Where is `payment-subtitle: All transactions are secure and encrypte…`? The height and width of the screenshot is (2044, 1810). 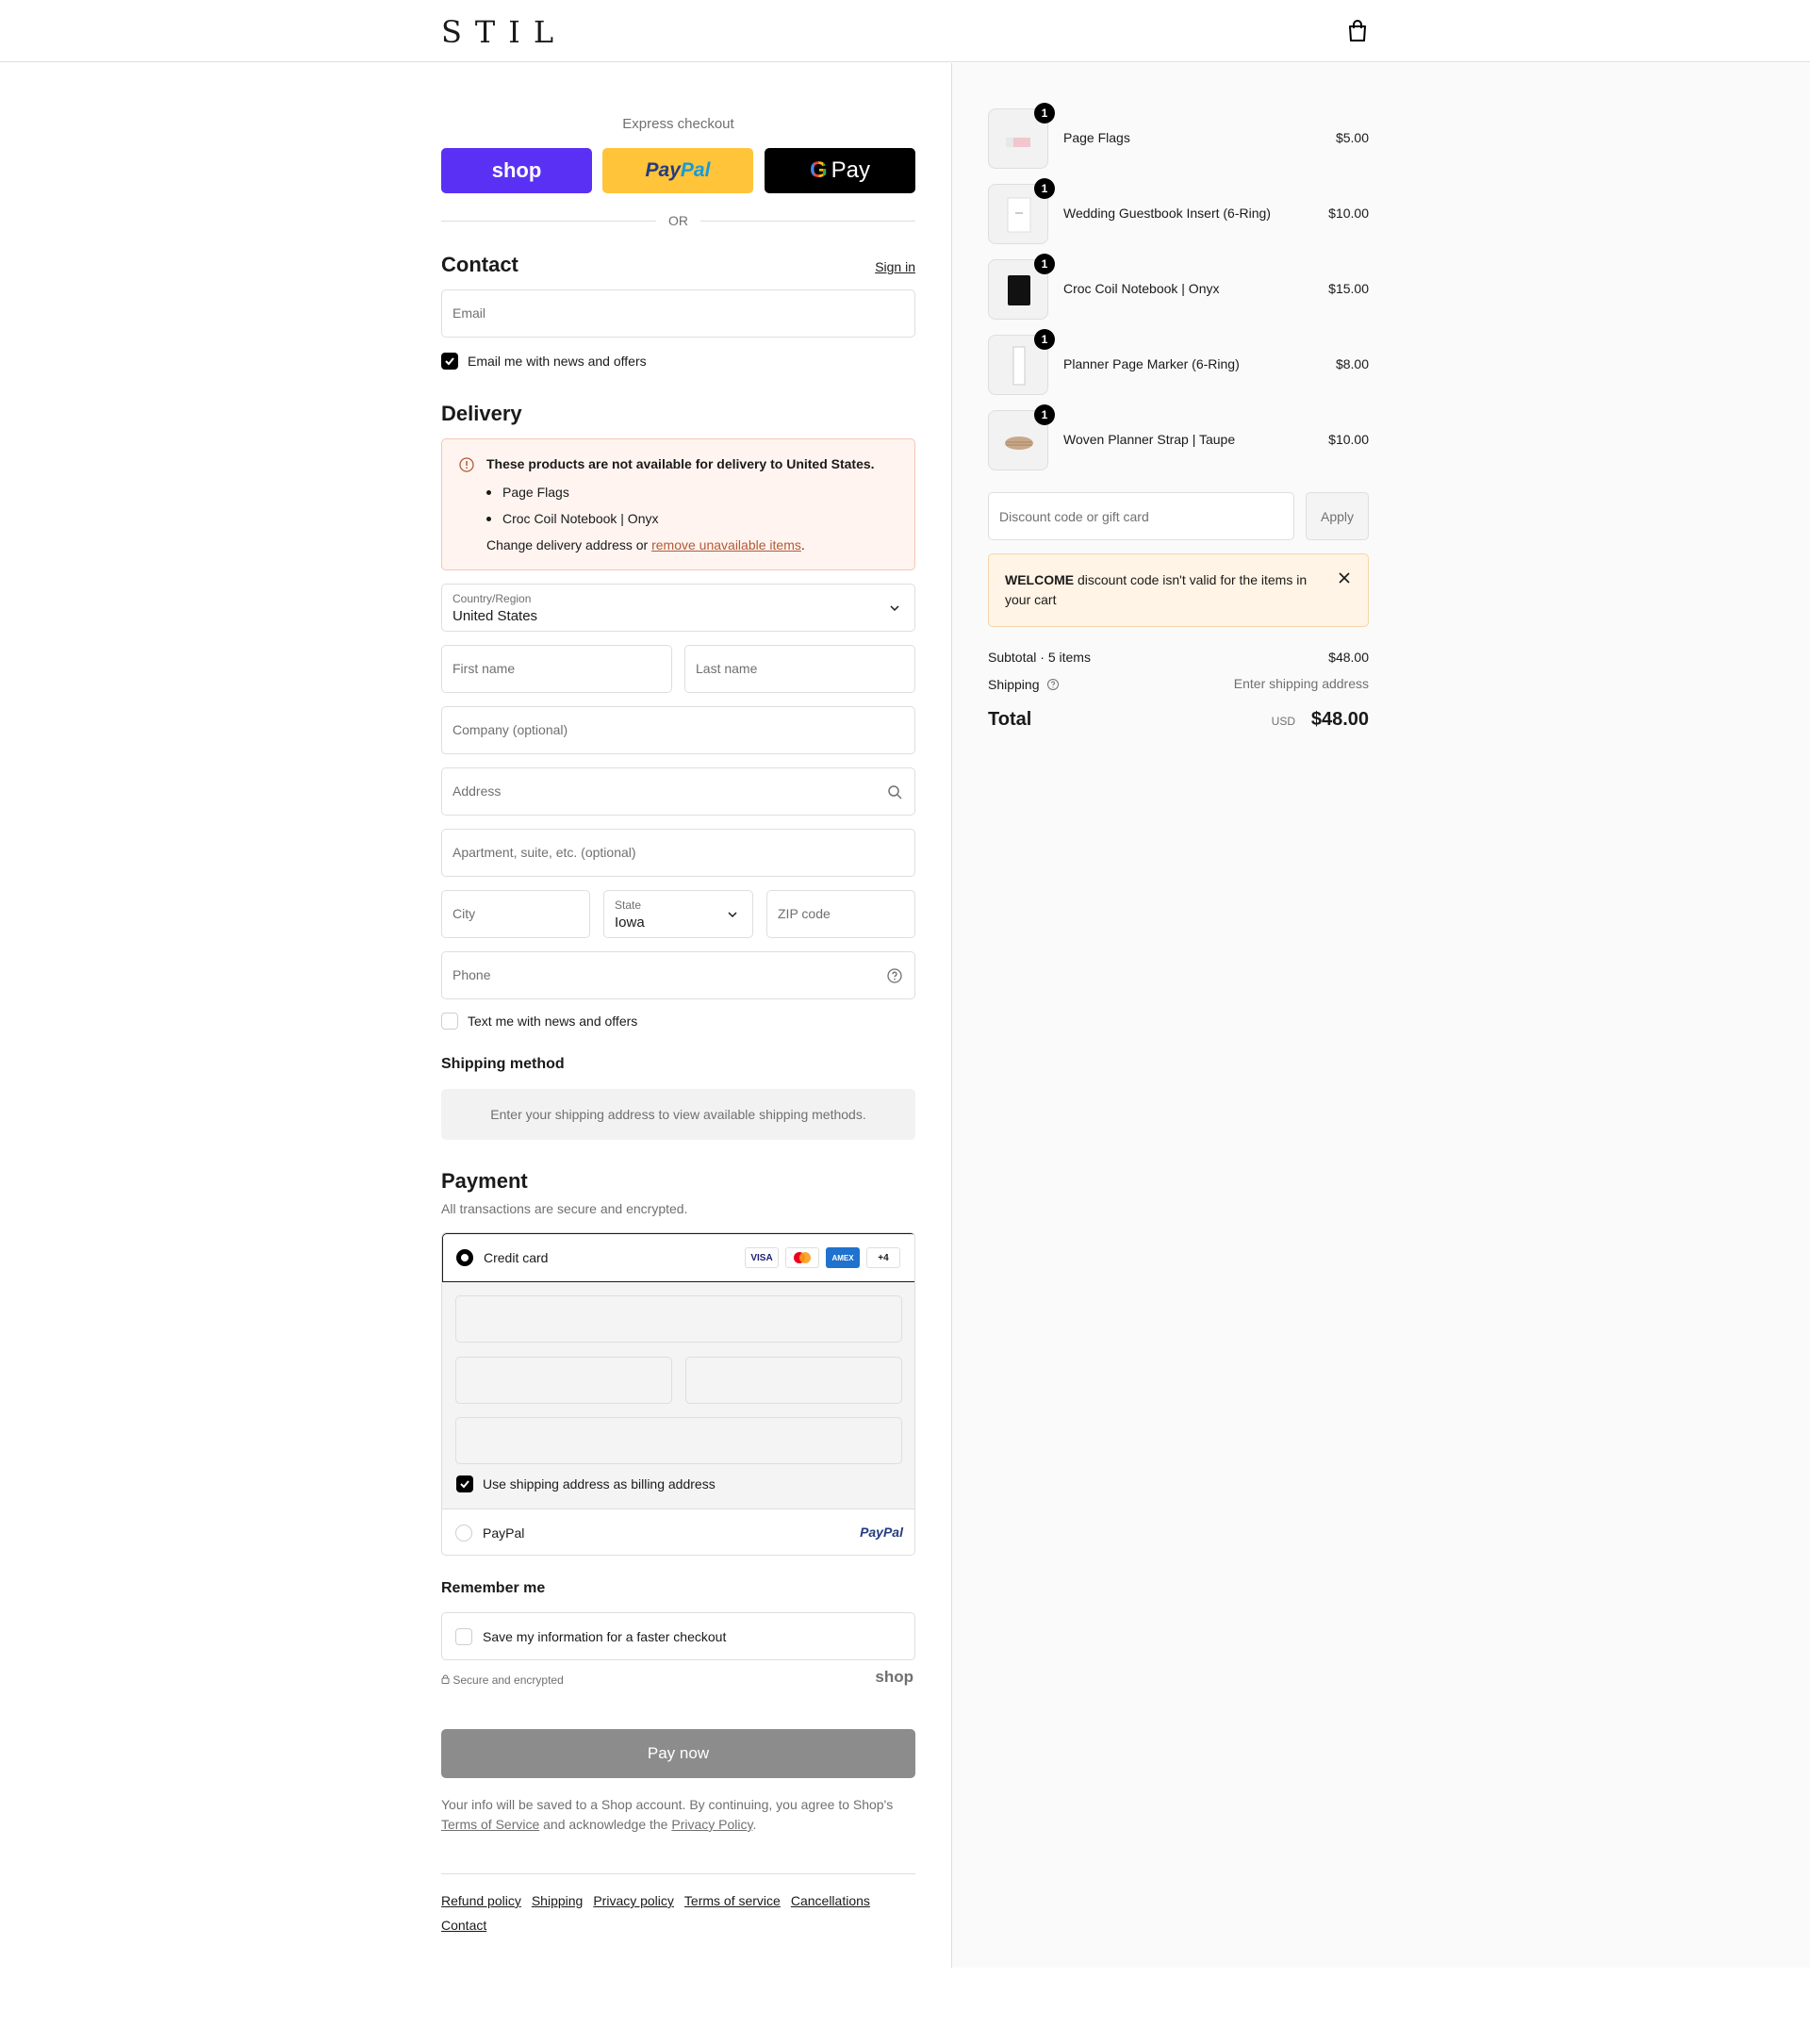
payment-subtitle: All transactions are secure and encrypte… is located at coordinates (564, 1208).